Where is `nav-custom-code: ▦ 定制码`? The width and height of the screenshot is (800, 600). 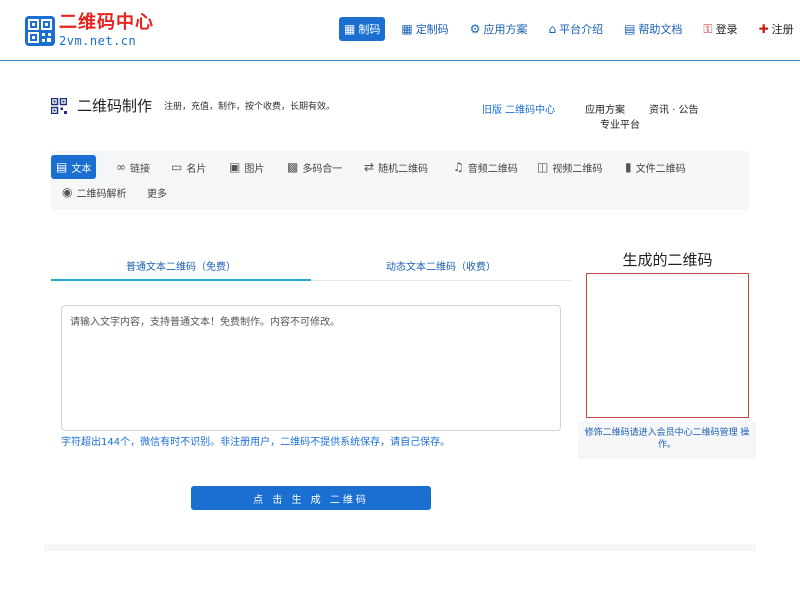
nav-custom-code: ▦ 定制码 is located at coordinates (424, 29).